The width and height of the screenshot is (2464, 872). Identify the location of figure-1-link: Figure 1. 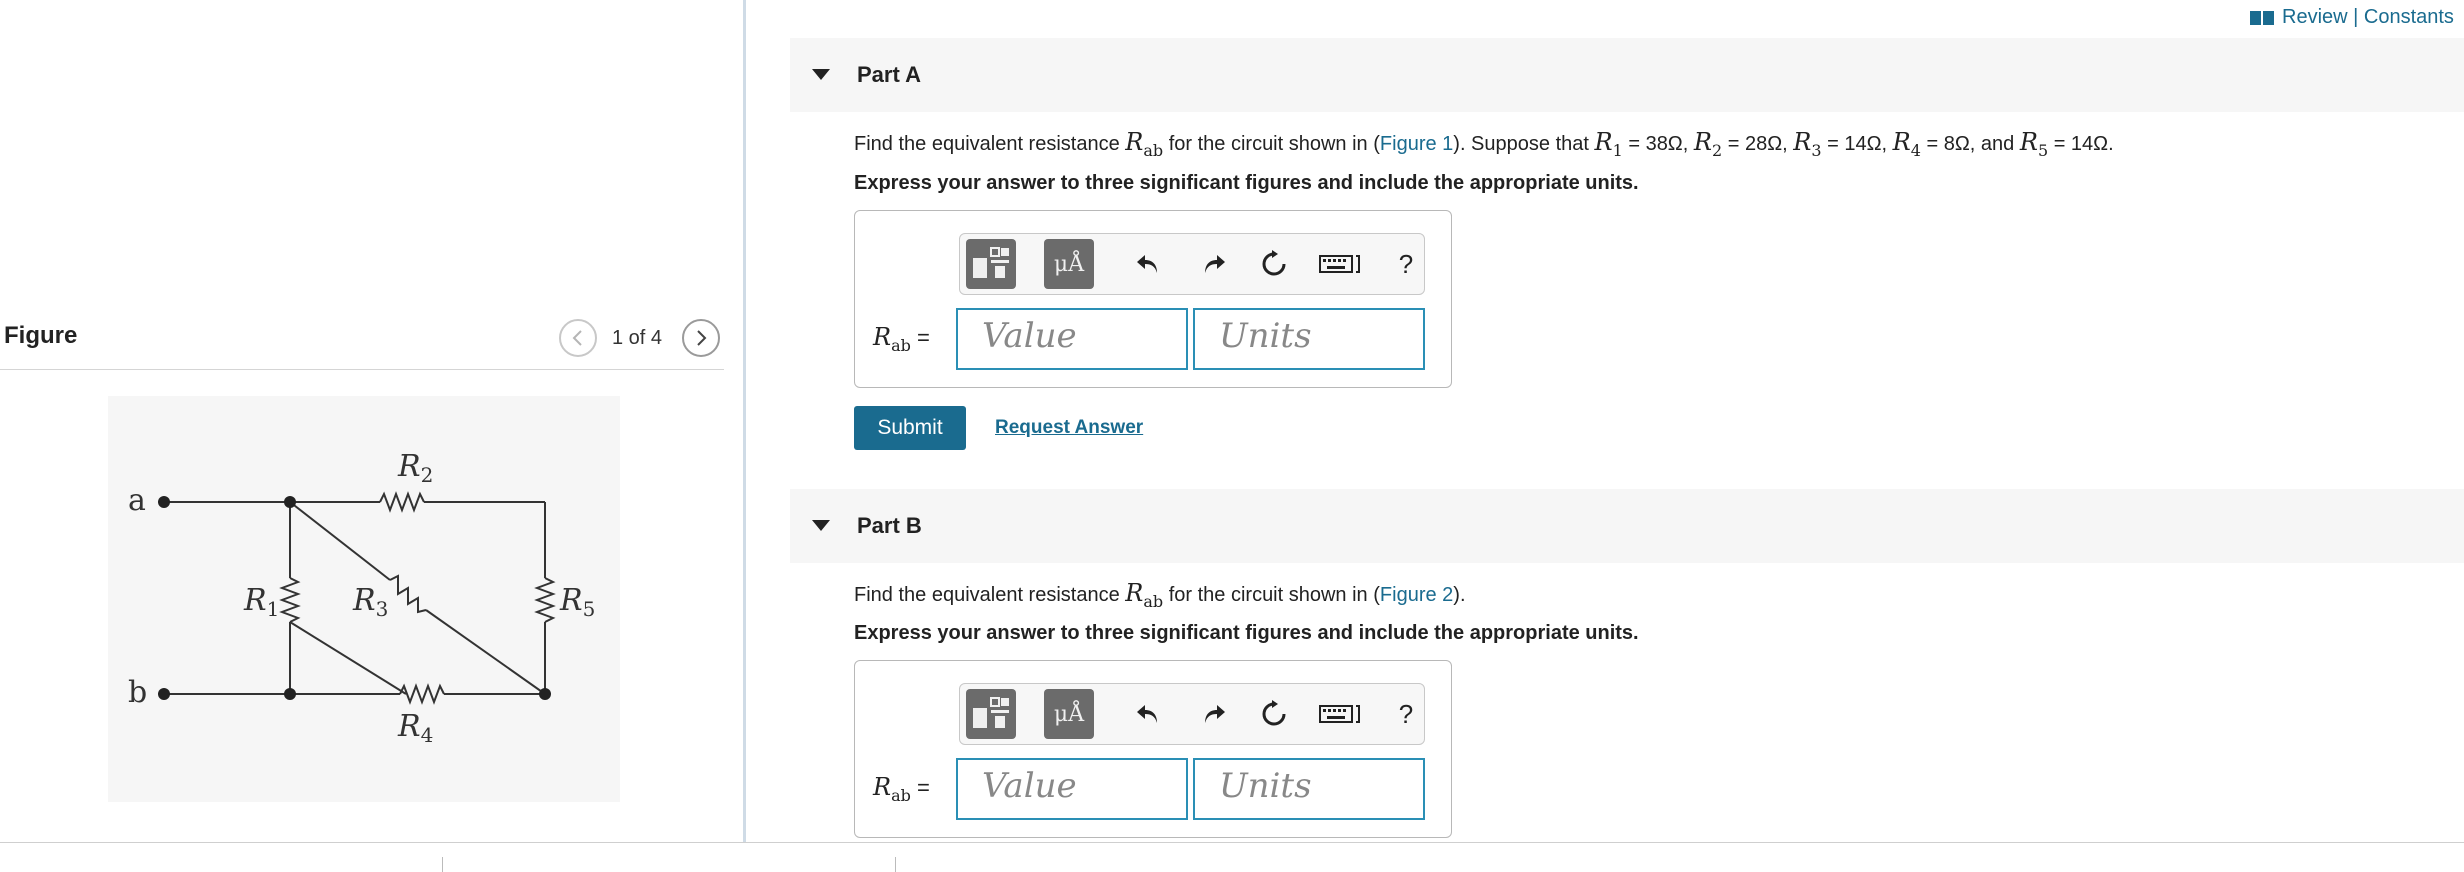
(1416, 144).